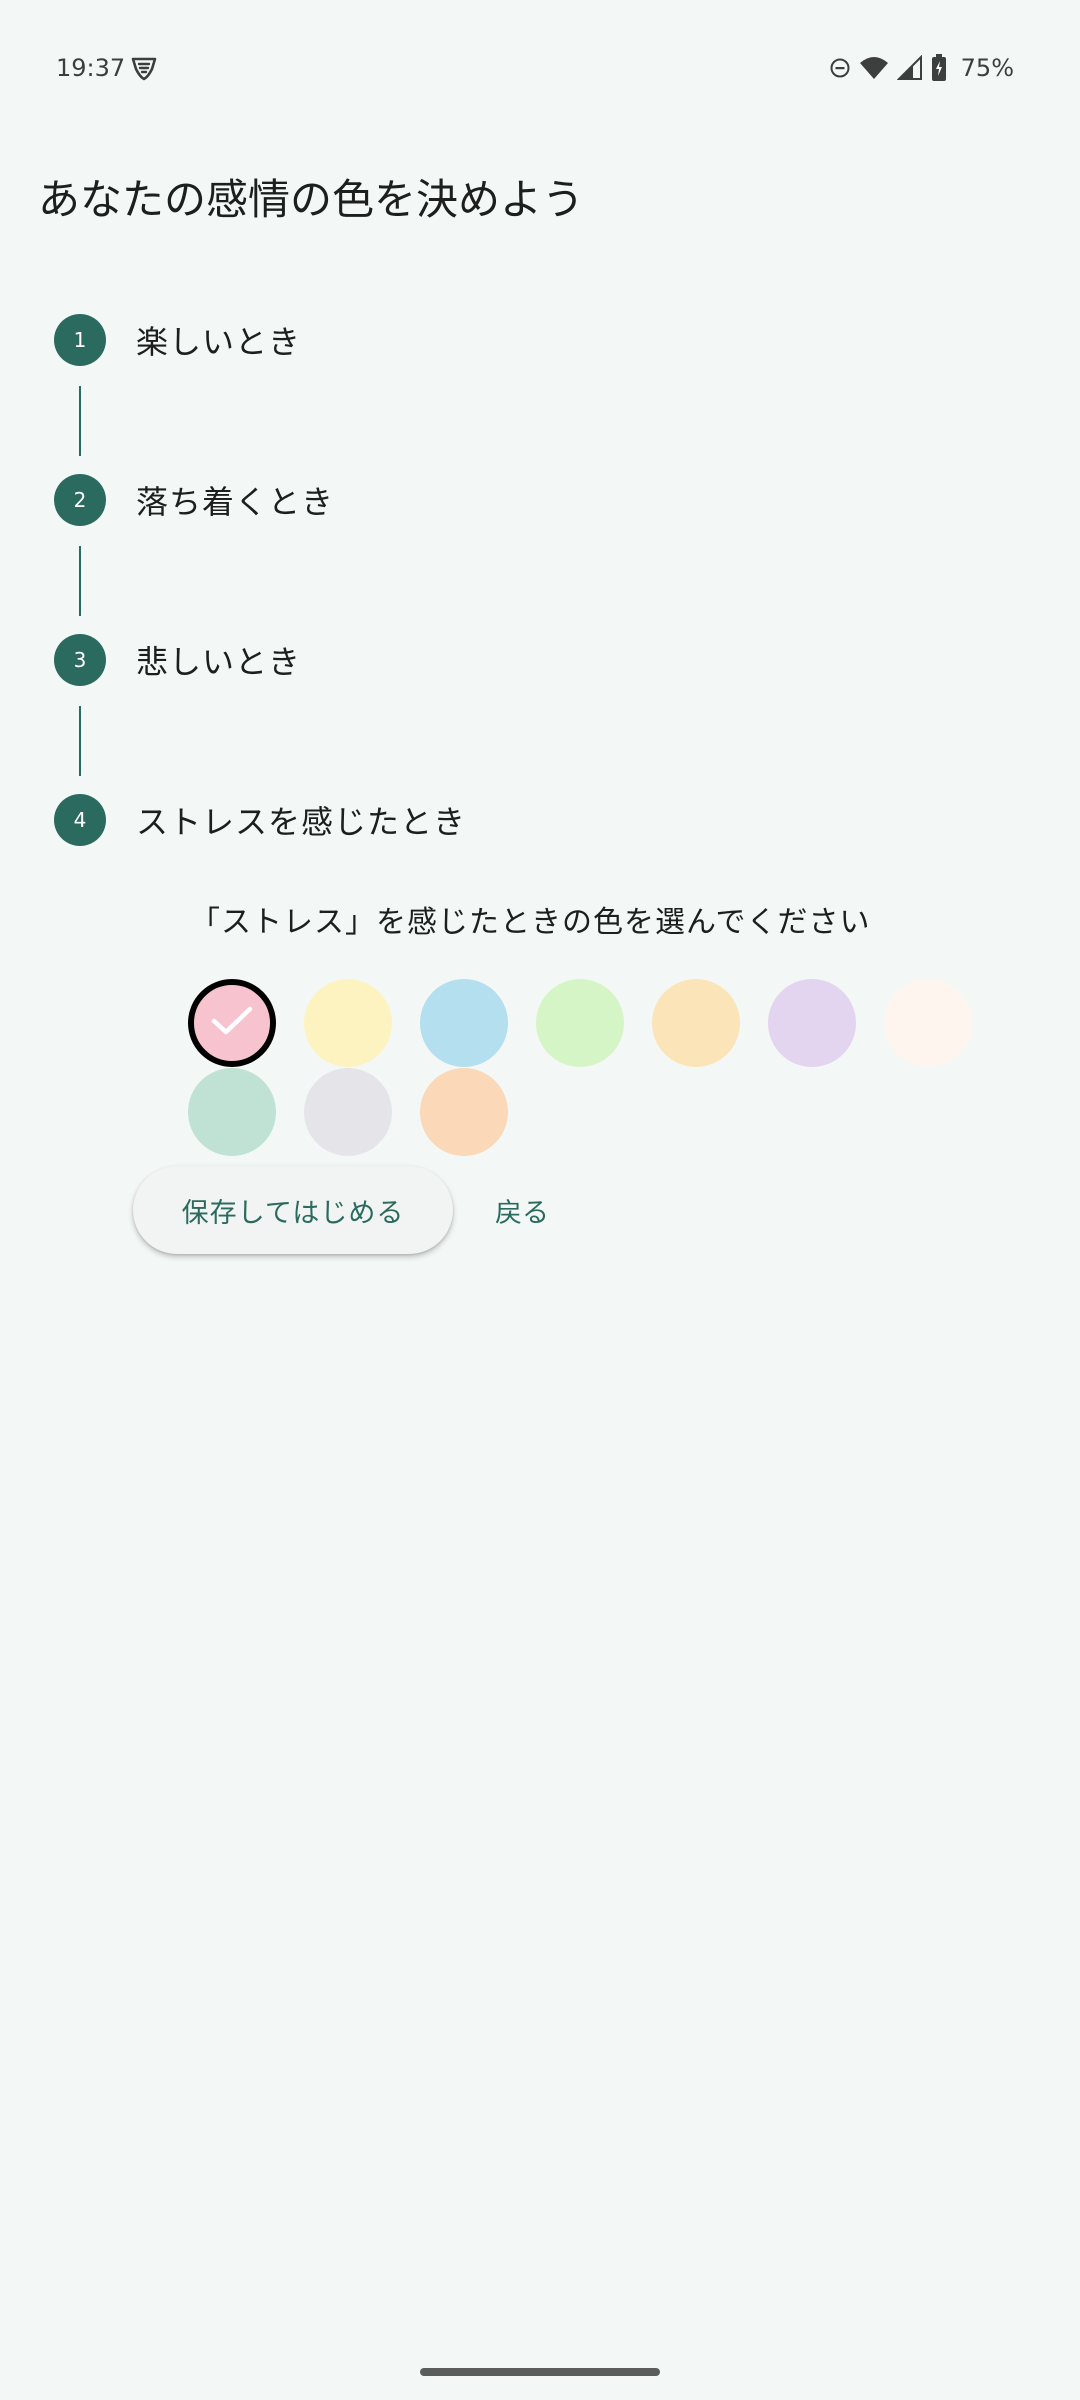 The width and height of the screenshot is (1080, 2400). Describe the element at coordinates (311, 199) in the screenshot. I see `page-title: あなたの感情の色を決めよう` at that location.